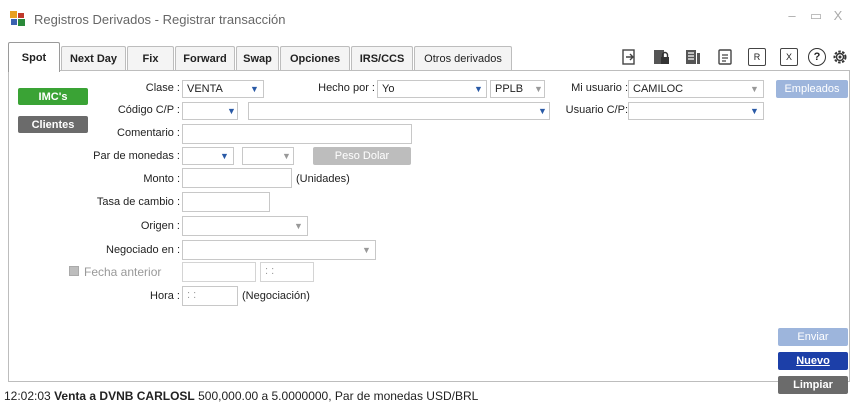 The width and height of the screenshot is (852, 412). I want to click on fecha-anterior-time-input: : :, so click(287, 272).